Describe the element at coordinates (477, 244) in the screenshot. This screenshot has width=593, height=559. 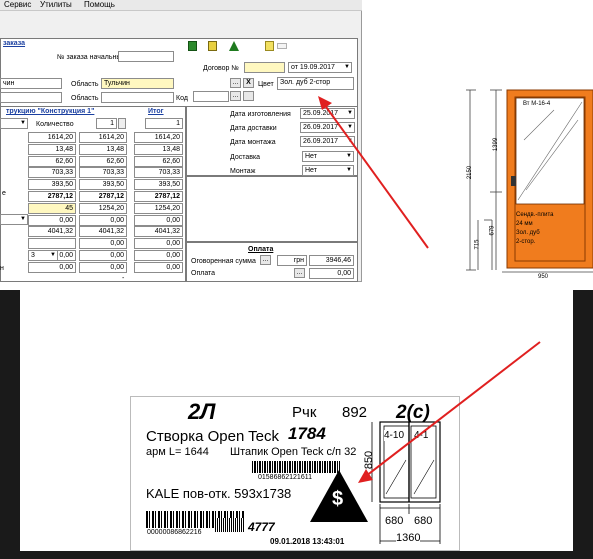
I see `dim-715: 715` at that location.